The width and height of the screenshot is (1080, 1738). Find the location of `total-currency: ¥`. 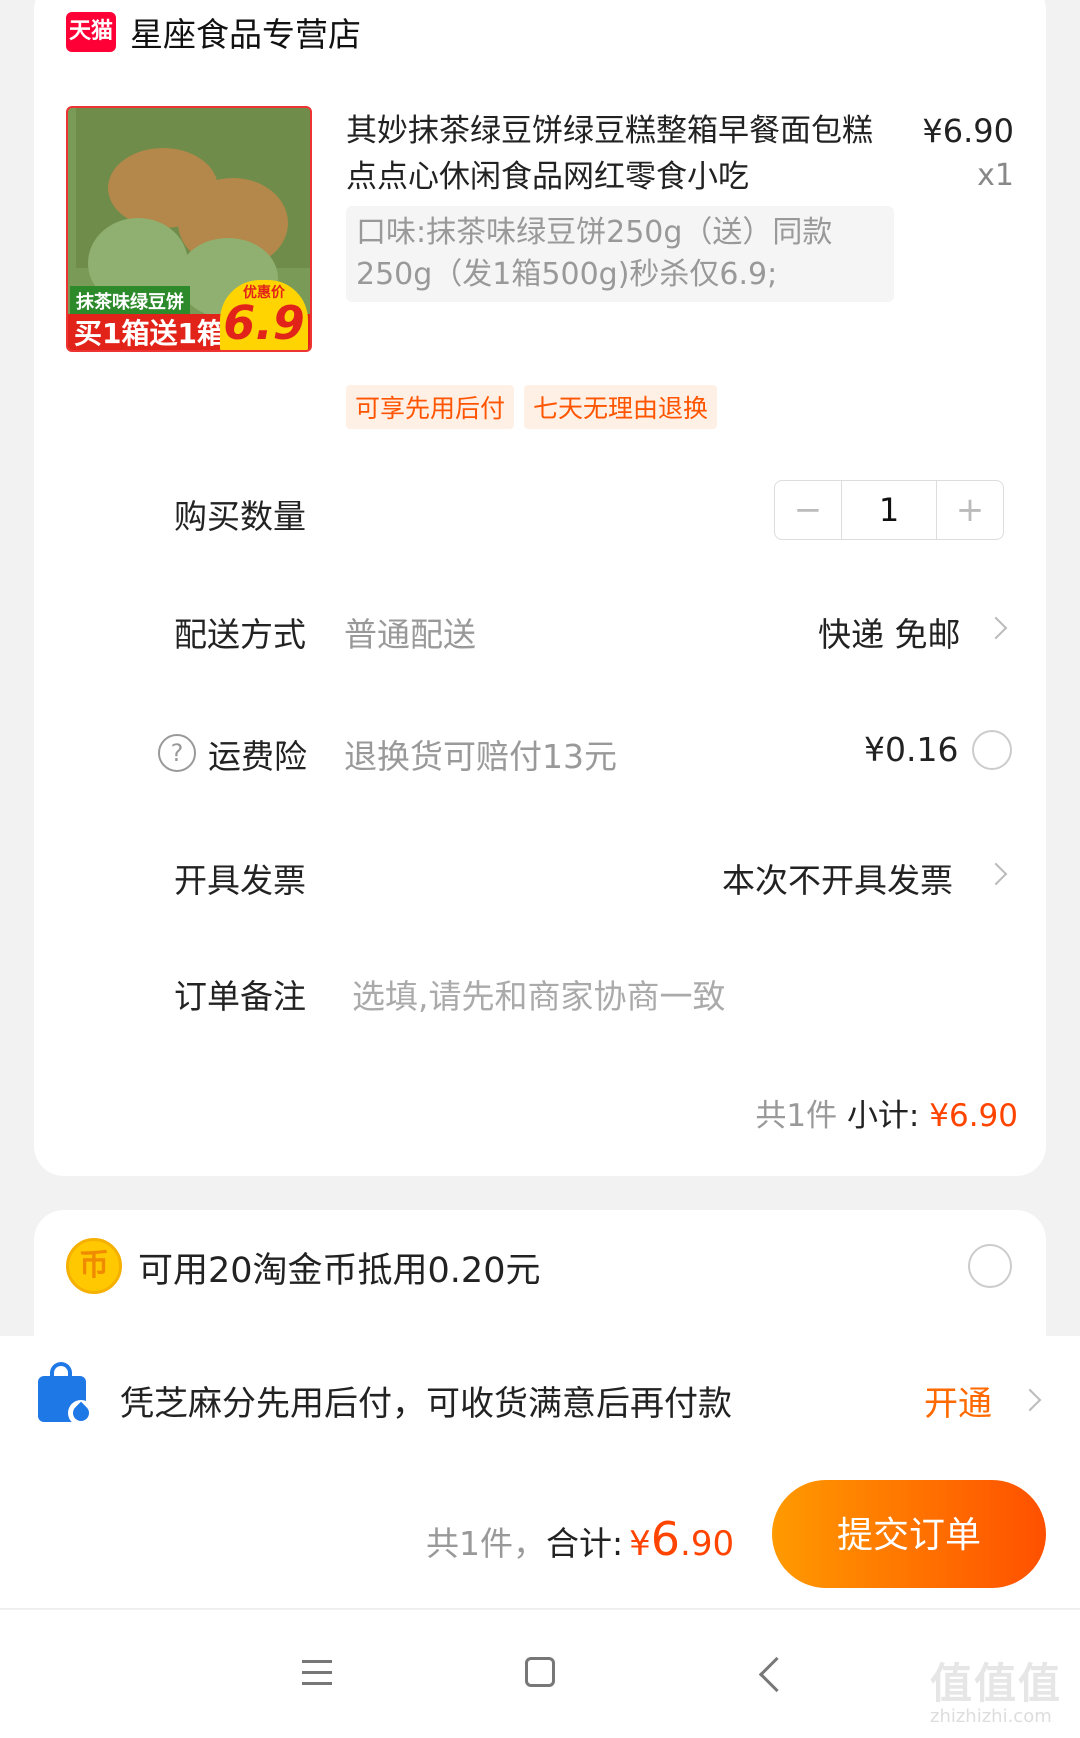

total-currency: ¥ is located at coordinates (640, 1544).